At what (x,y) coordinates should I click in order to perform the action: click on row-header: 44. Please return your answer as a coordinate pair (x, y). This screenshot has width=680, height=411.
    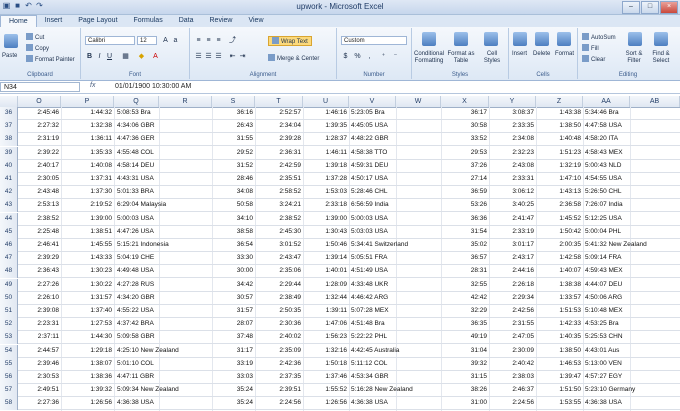
    Looking at the image, I should click on (9, 219).